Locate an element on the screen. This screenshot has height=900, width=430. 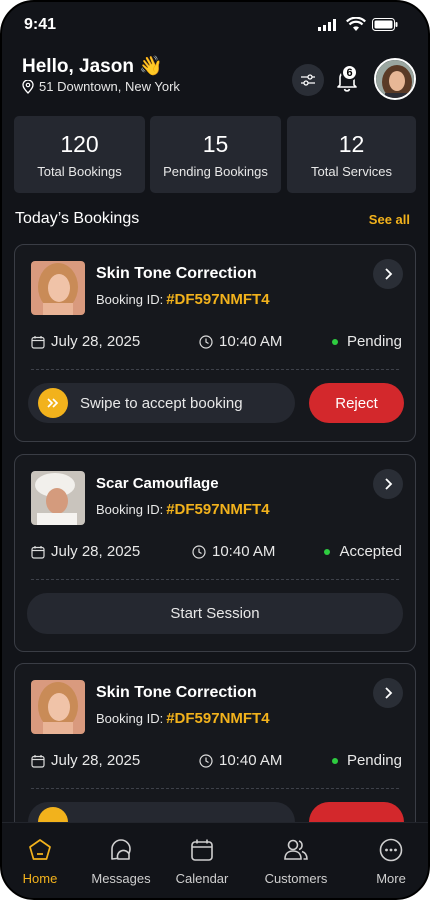
stat-total-bookings: 120 Total Bookings is located at coordinates (79, 154).